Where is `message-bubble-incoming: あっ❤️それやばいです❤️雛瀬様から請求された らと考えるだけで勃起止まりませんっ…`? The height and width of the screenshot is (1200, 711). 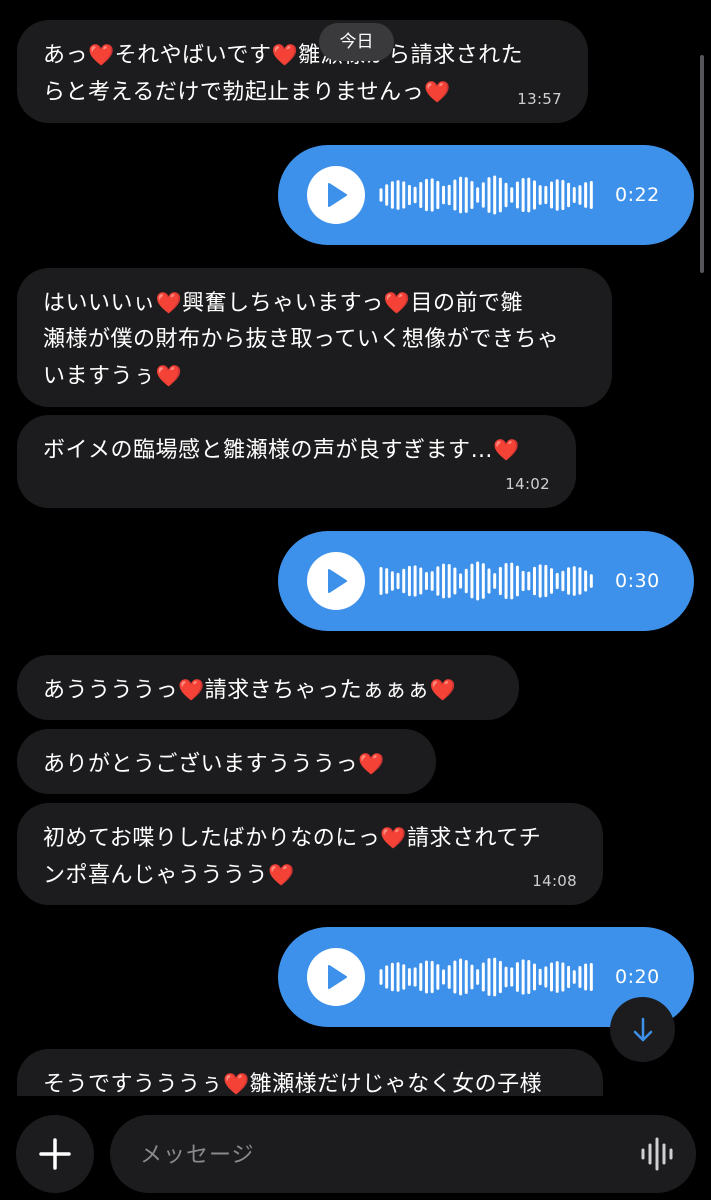
message-bubble-incoming: あっ❤️それやばいです❤️雛瀬様から請求された らと考えるだけで勃起止まりませんっ… is located at coordinates (302, 71).